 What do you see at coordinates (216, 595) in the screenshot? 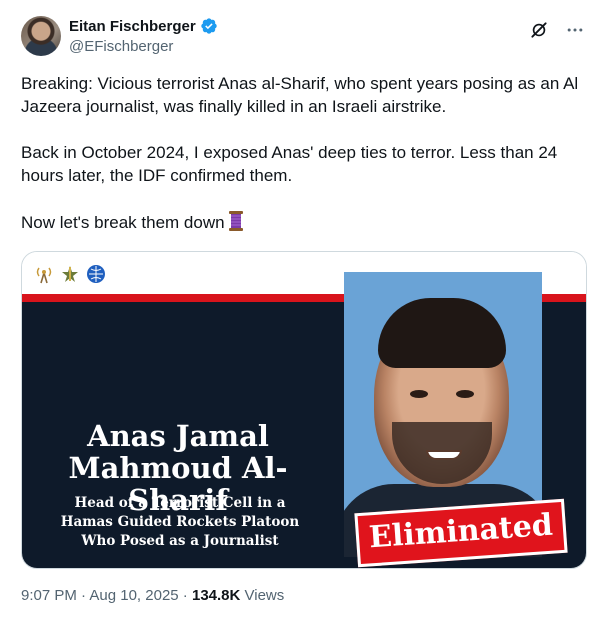
I see `views-count: 134.8K` at bounding box center [216, 595].